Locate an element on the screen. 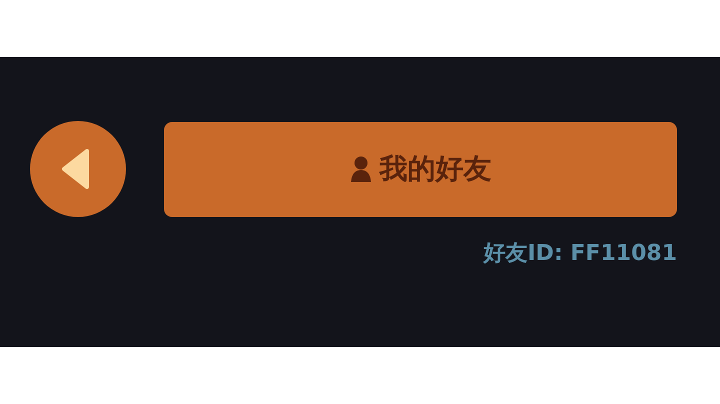 The image size is (720, 404). friend-id-text: 好友ID: FF11081 is located at coordinates (580, 254).